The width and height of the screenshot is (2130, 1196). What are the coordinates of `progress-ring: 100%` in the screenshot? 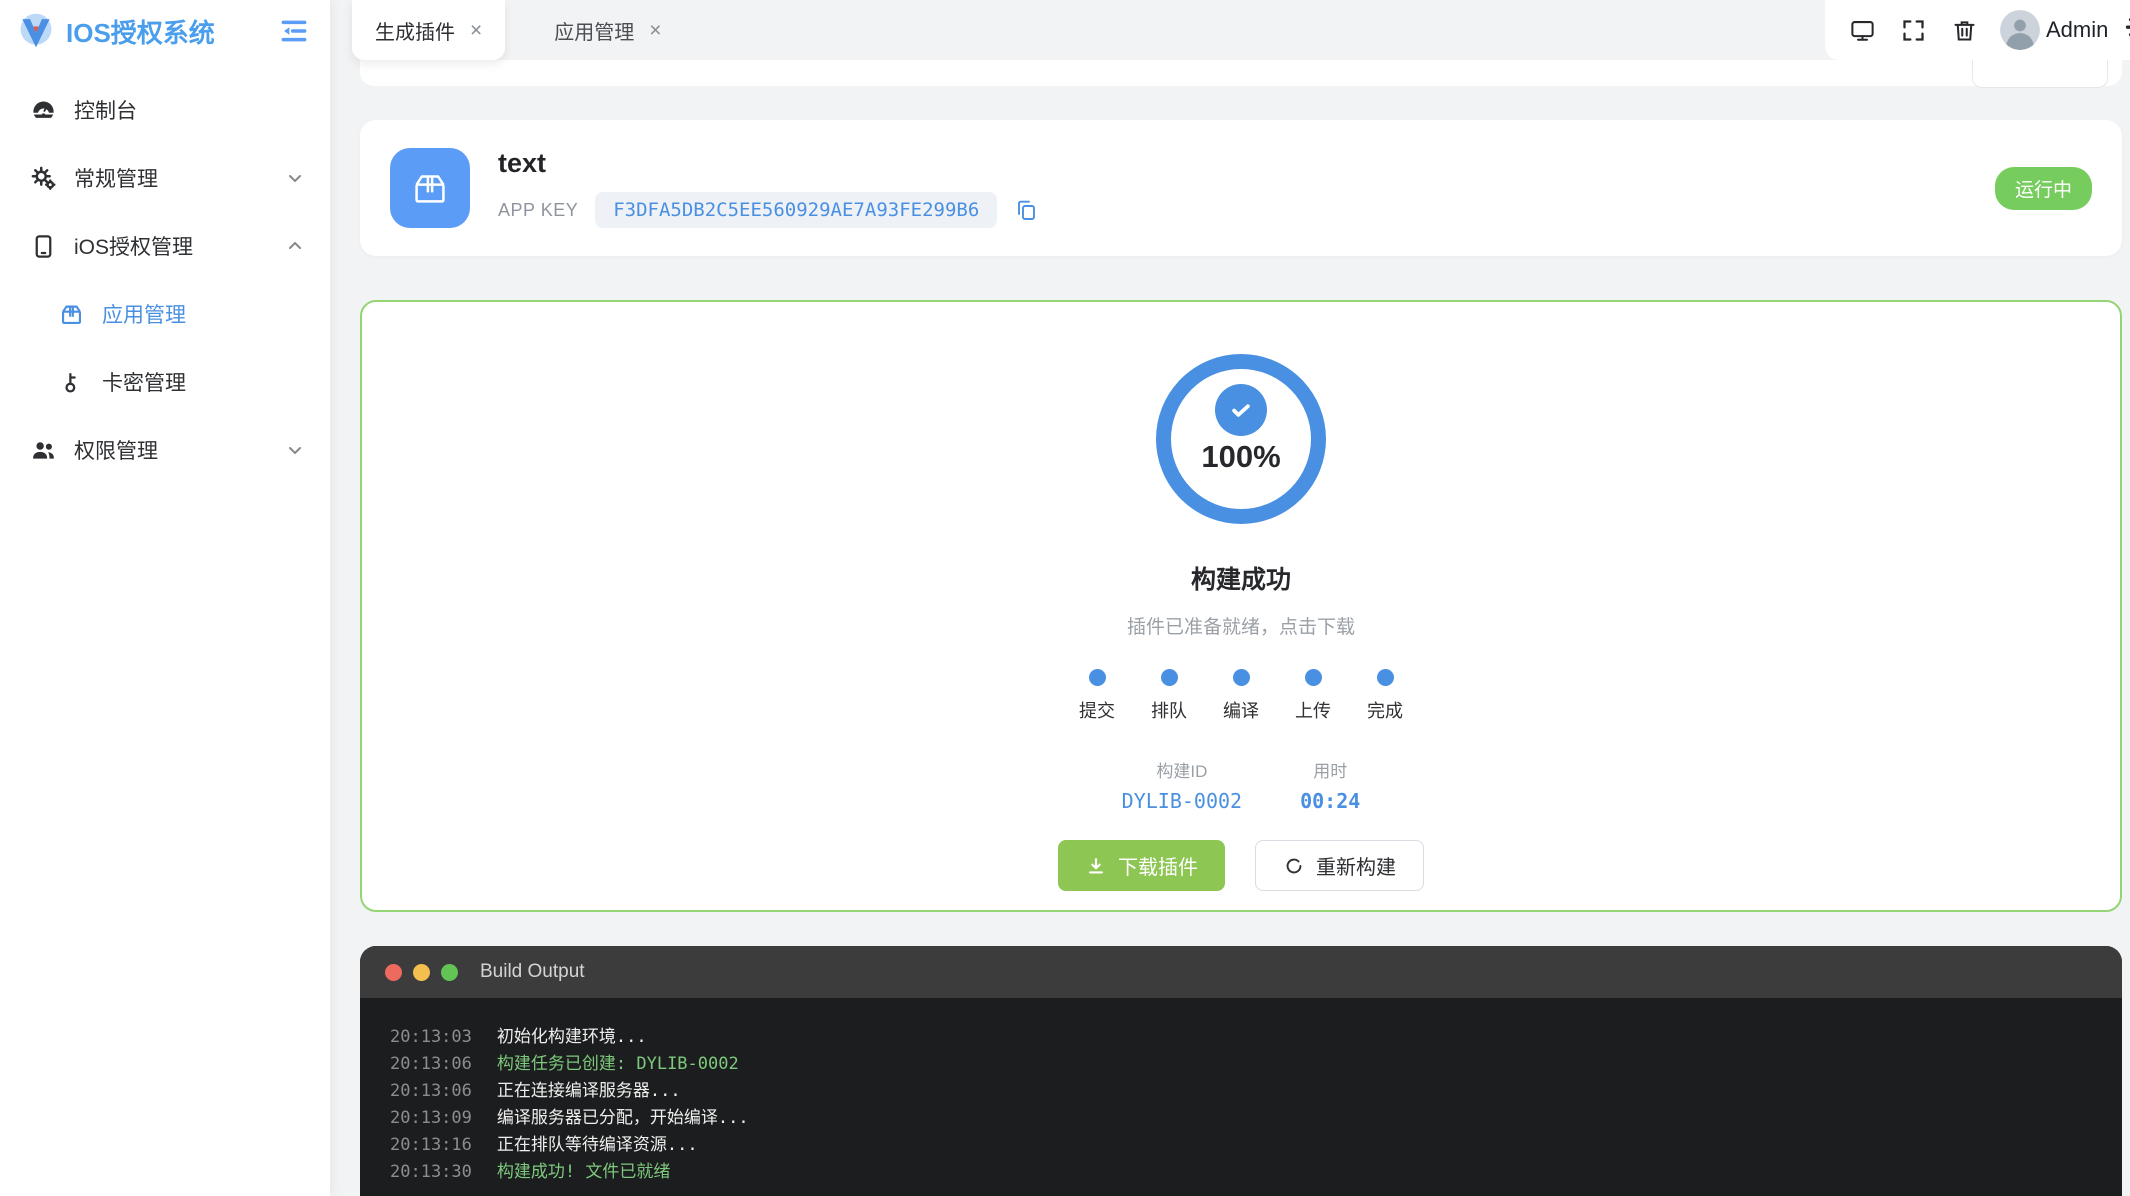 It's located at (1241, 439).